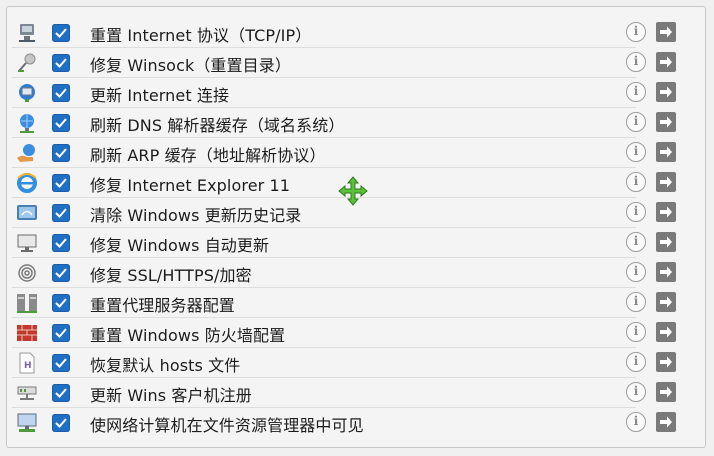 Image resolution: width=714 pixels, height=456 pixels. What do you see at coordinates (27, 183) in the screenshot?
I see `internet-explorer-icon` at bounding box center [27, 183].